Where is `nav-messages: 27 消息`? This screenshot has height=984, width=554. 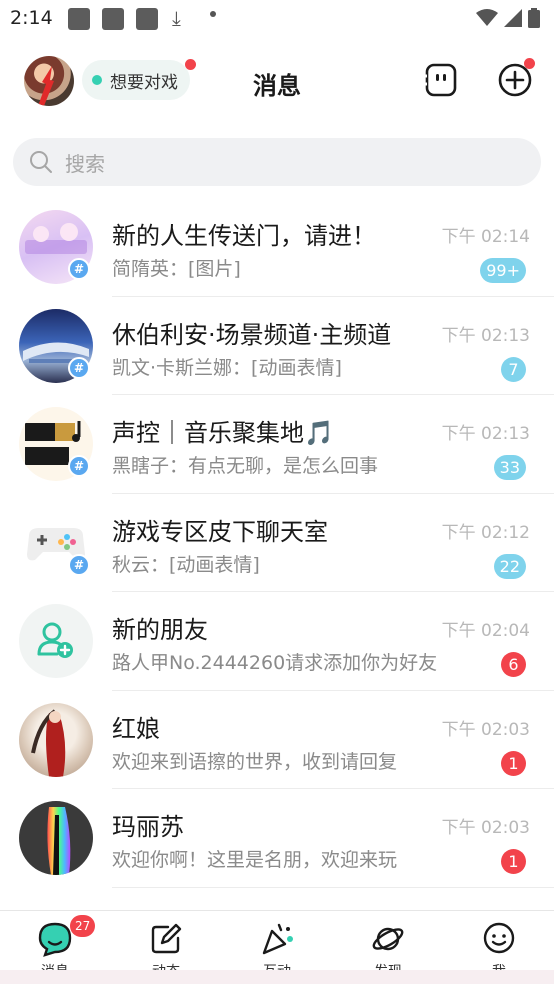 nav-messages: 27 消息 is located at coordinates (55, 945).